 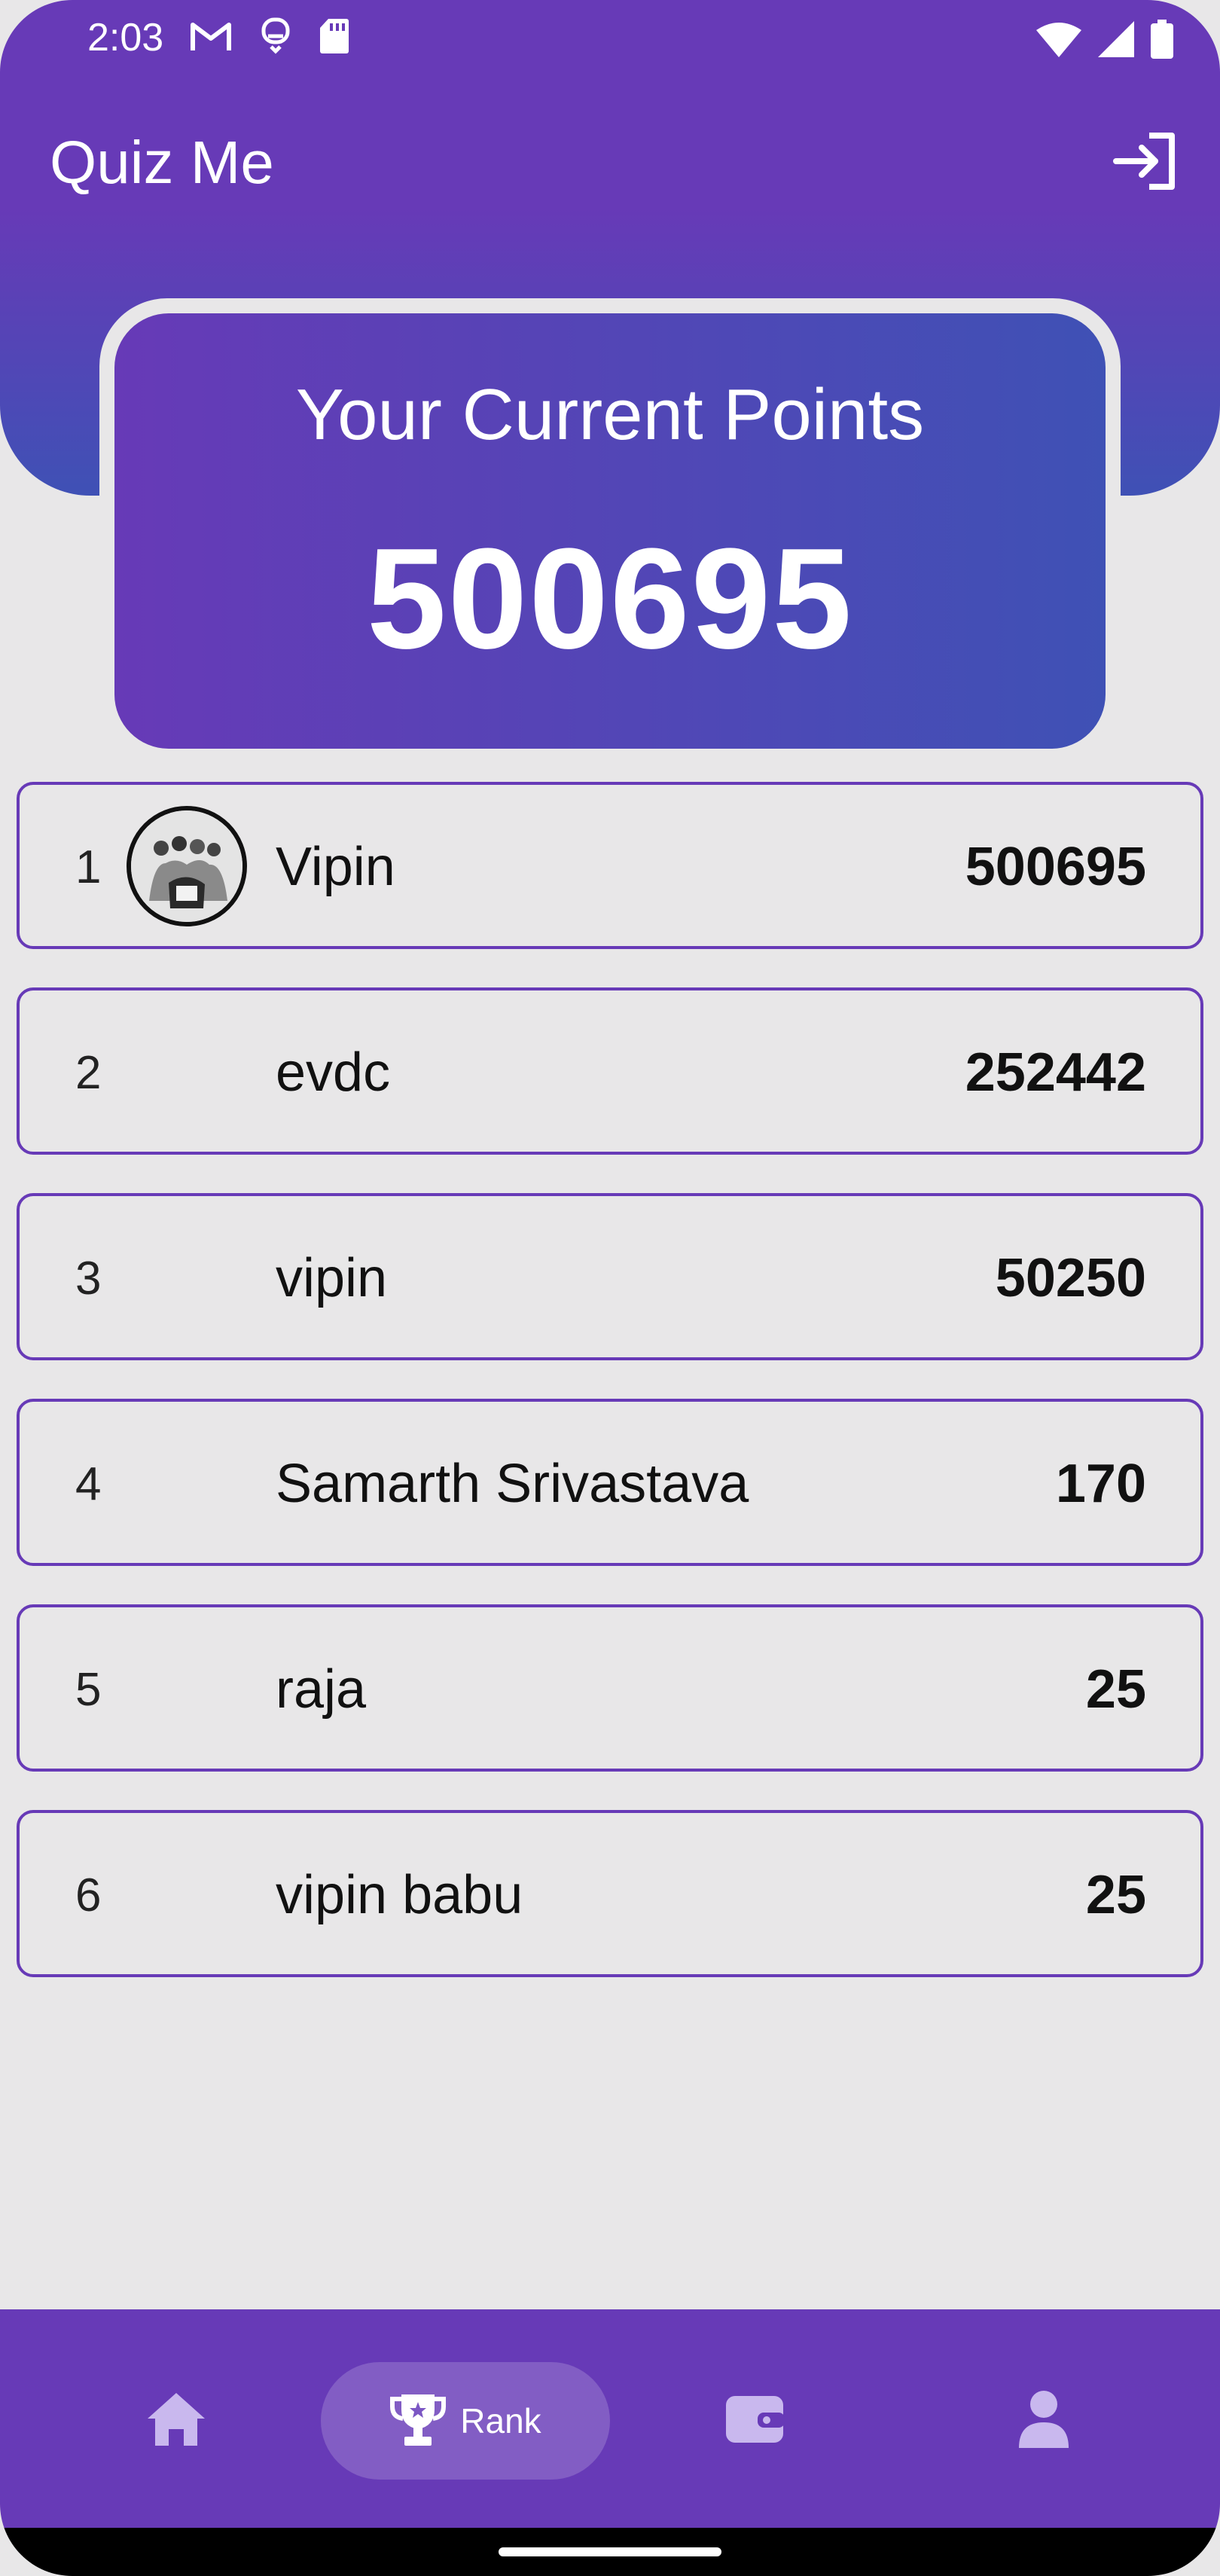 I want to click on points-card: Your Current Points 500695, so click(x=610, y=531).